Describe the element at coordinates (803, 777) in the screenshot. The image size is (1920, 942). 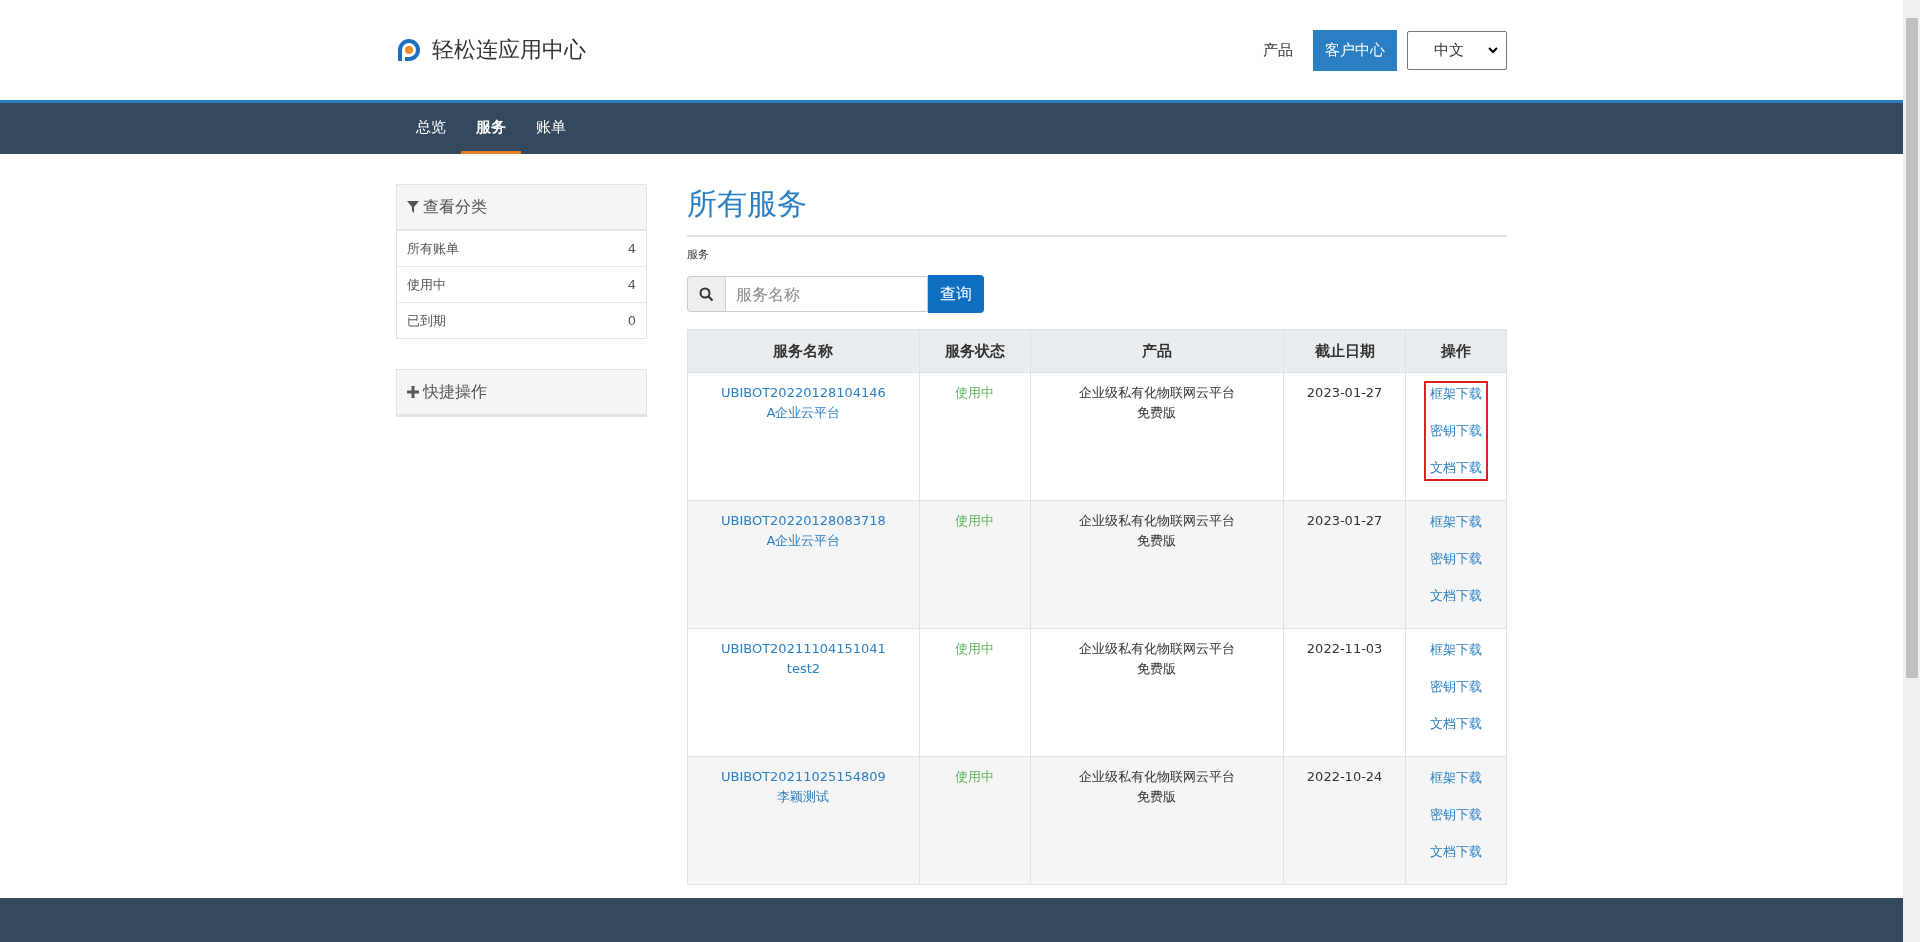
I see `service-id-link: UBIBOT20211025154809` at that location.